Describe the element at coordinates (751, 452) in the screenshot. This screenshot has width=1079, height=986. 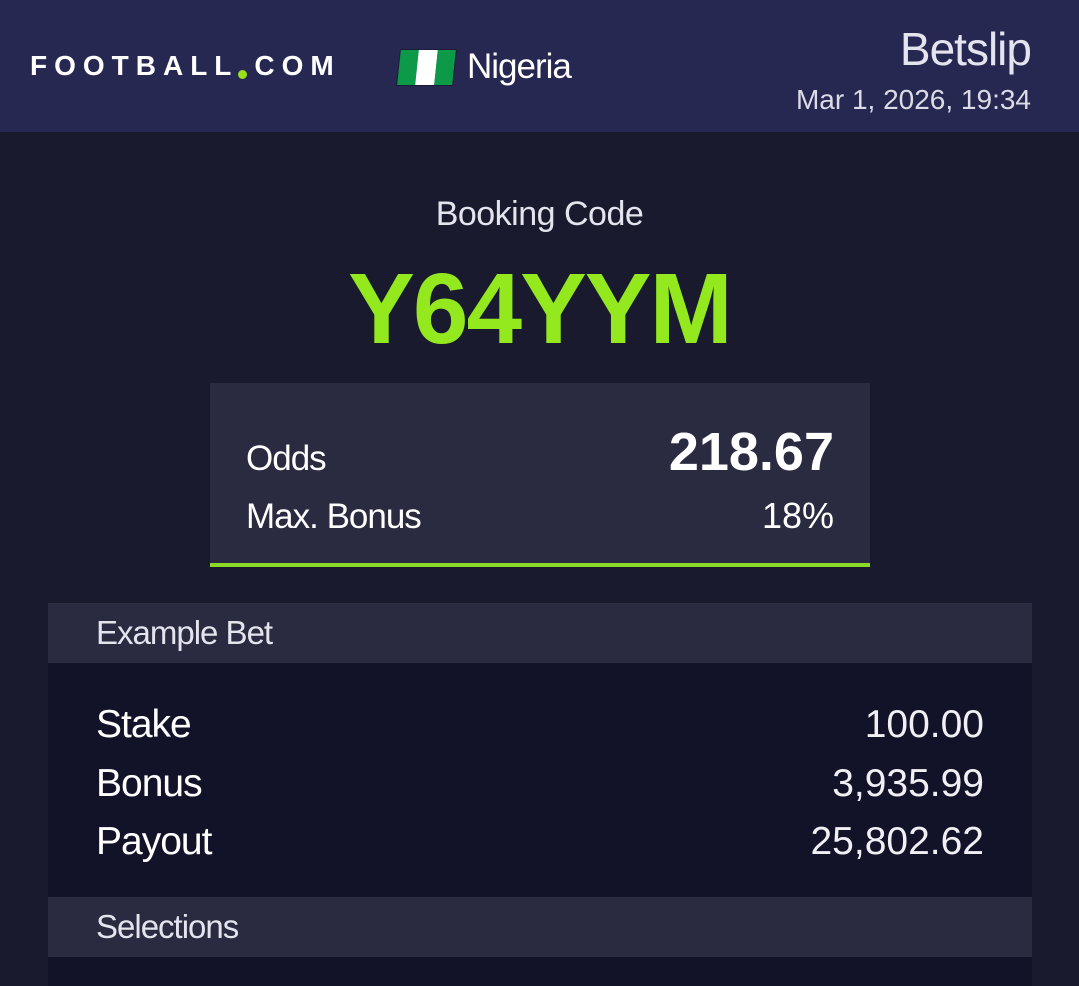
I see `odds-value: 218.67` at that location.